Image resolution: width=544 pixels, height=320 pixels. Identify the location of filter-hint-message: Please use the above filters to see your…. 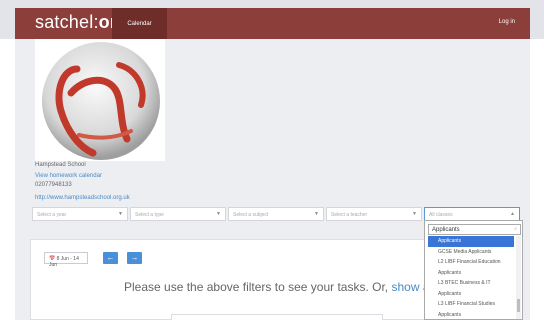
(277, 287).